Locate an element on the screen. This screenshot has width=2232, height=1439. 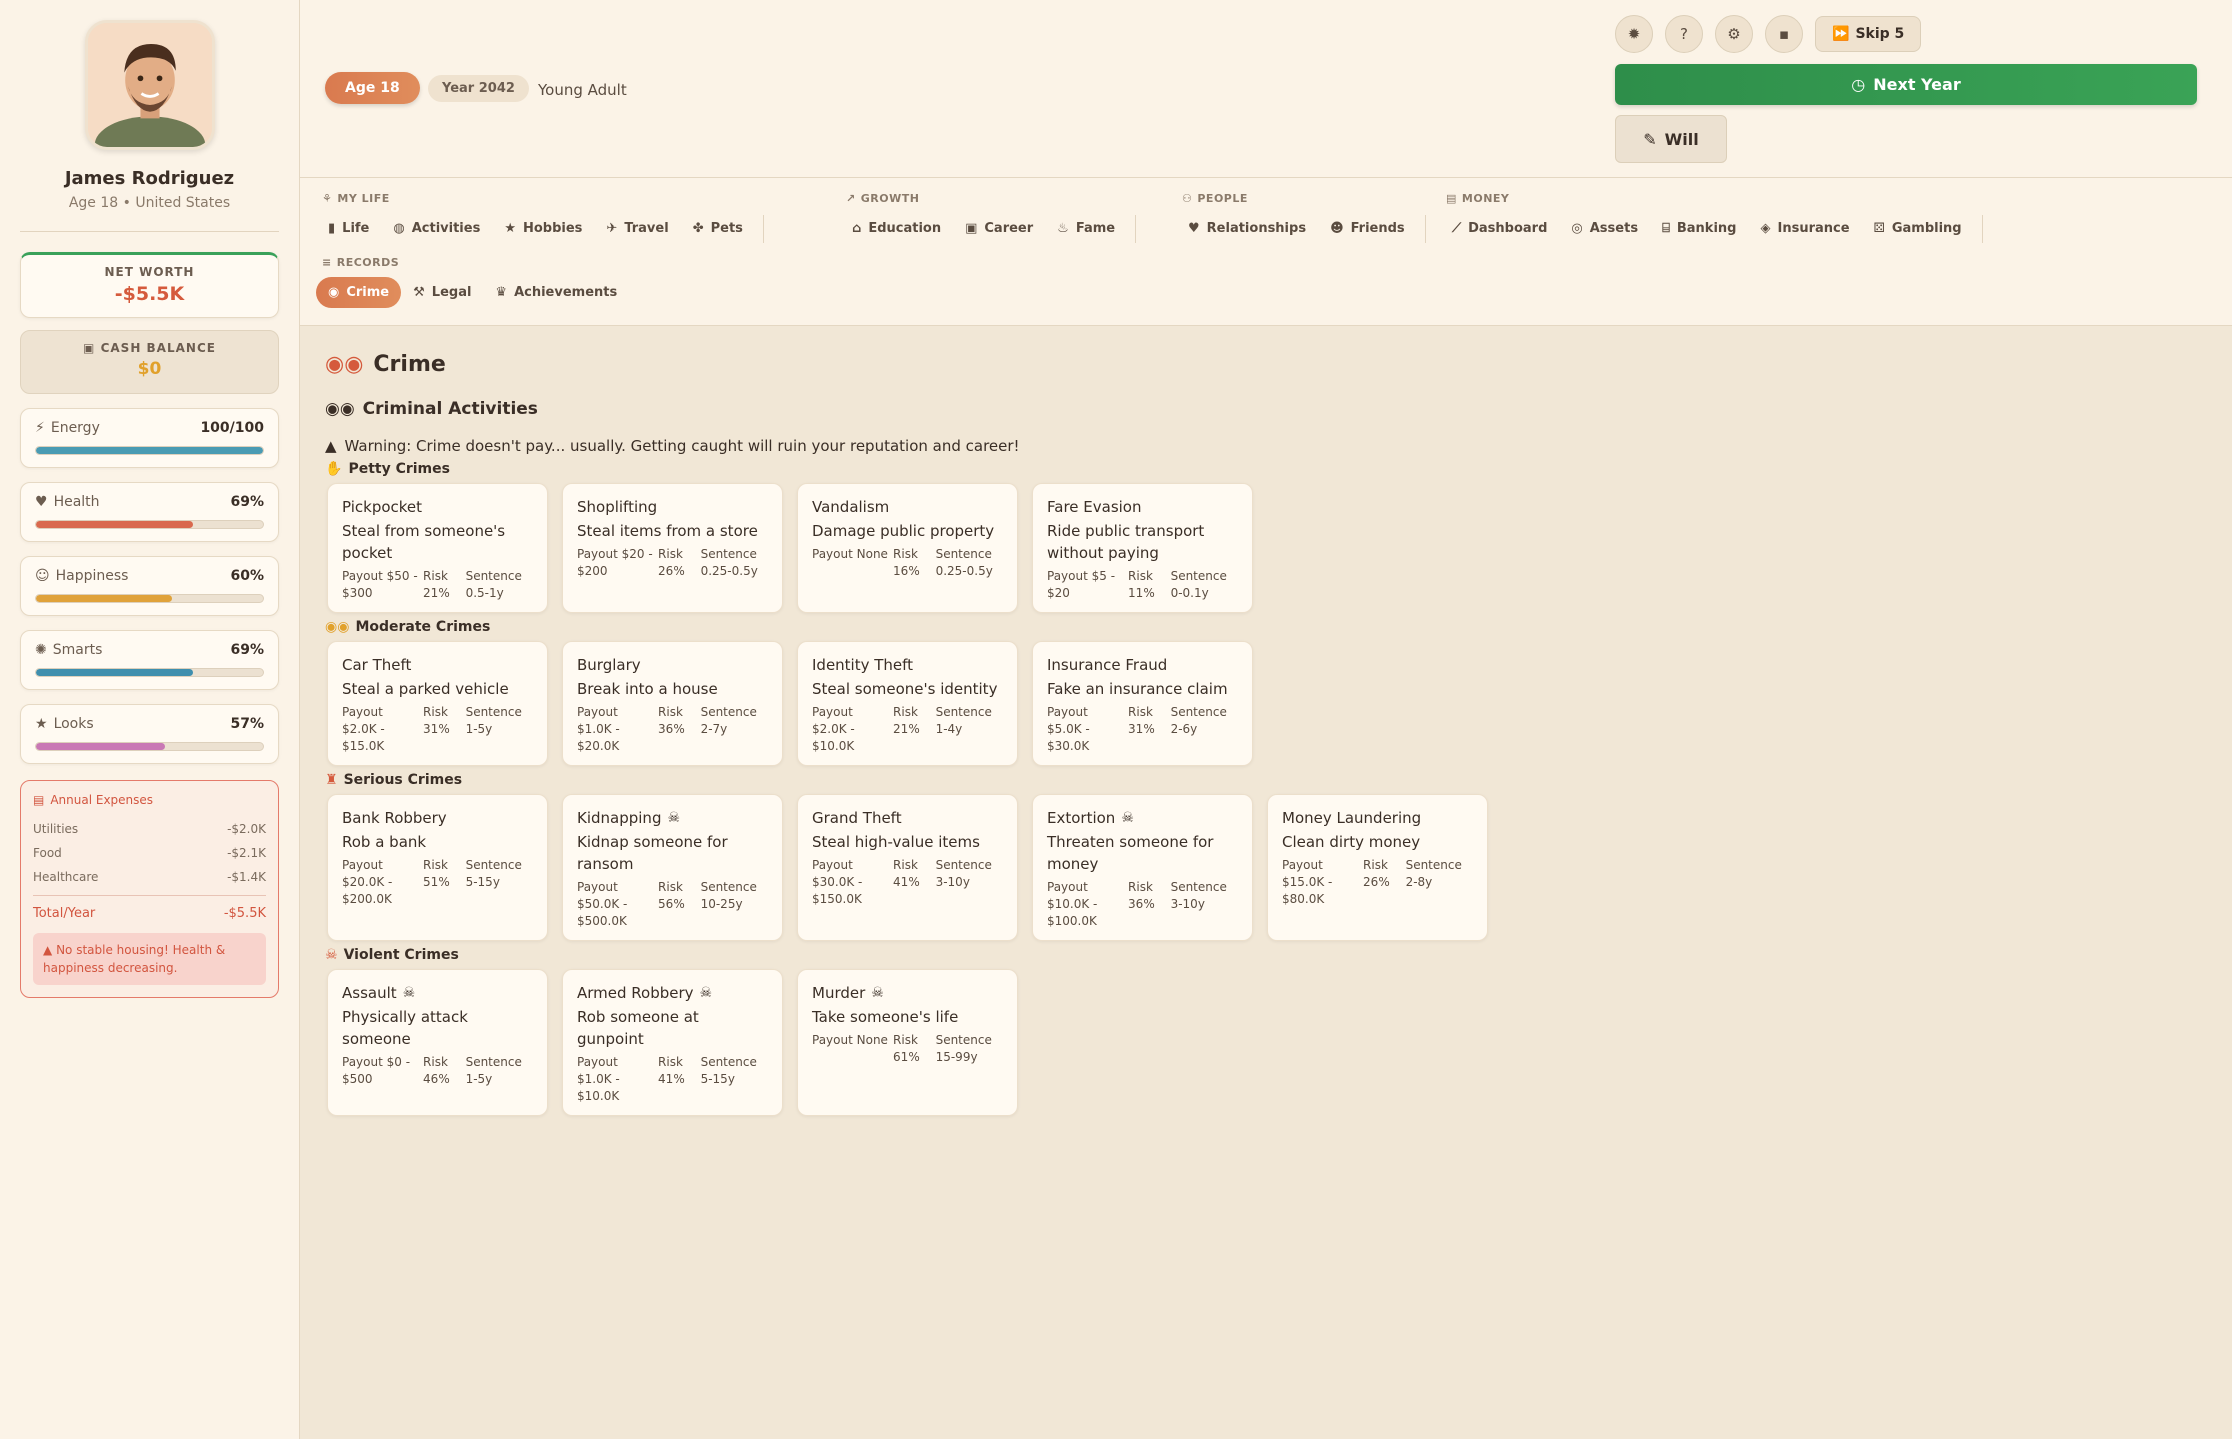
smile-icon: ☺ is located at coordinates (42, 576).